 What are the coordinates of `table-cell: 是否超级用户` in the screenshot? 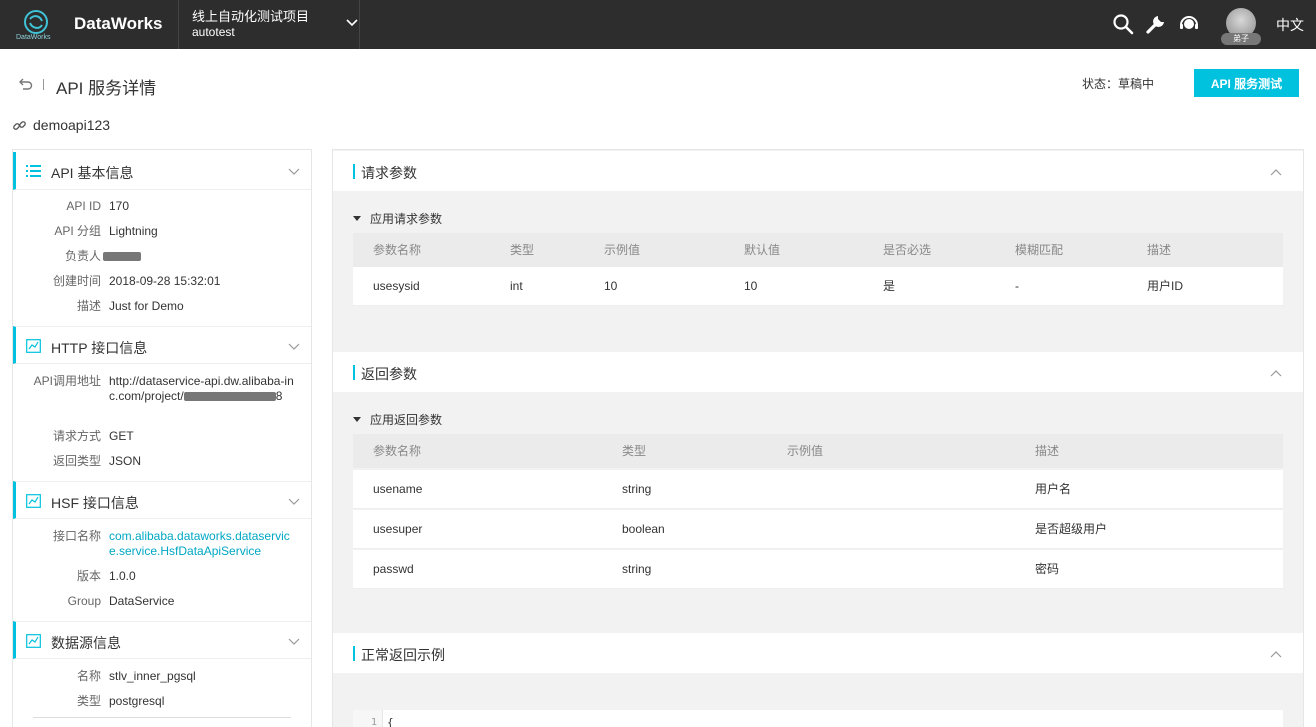 It's located at (1071, 529).